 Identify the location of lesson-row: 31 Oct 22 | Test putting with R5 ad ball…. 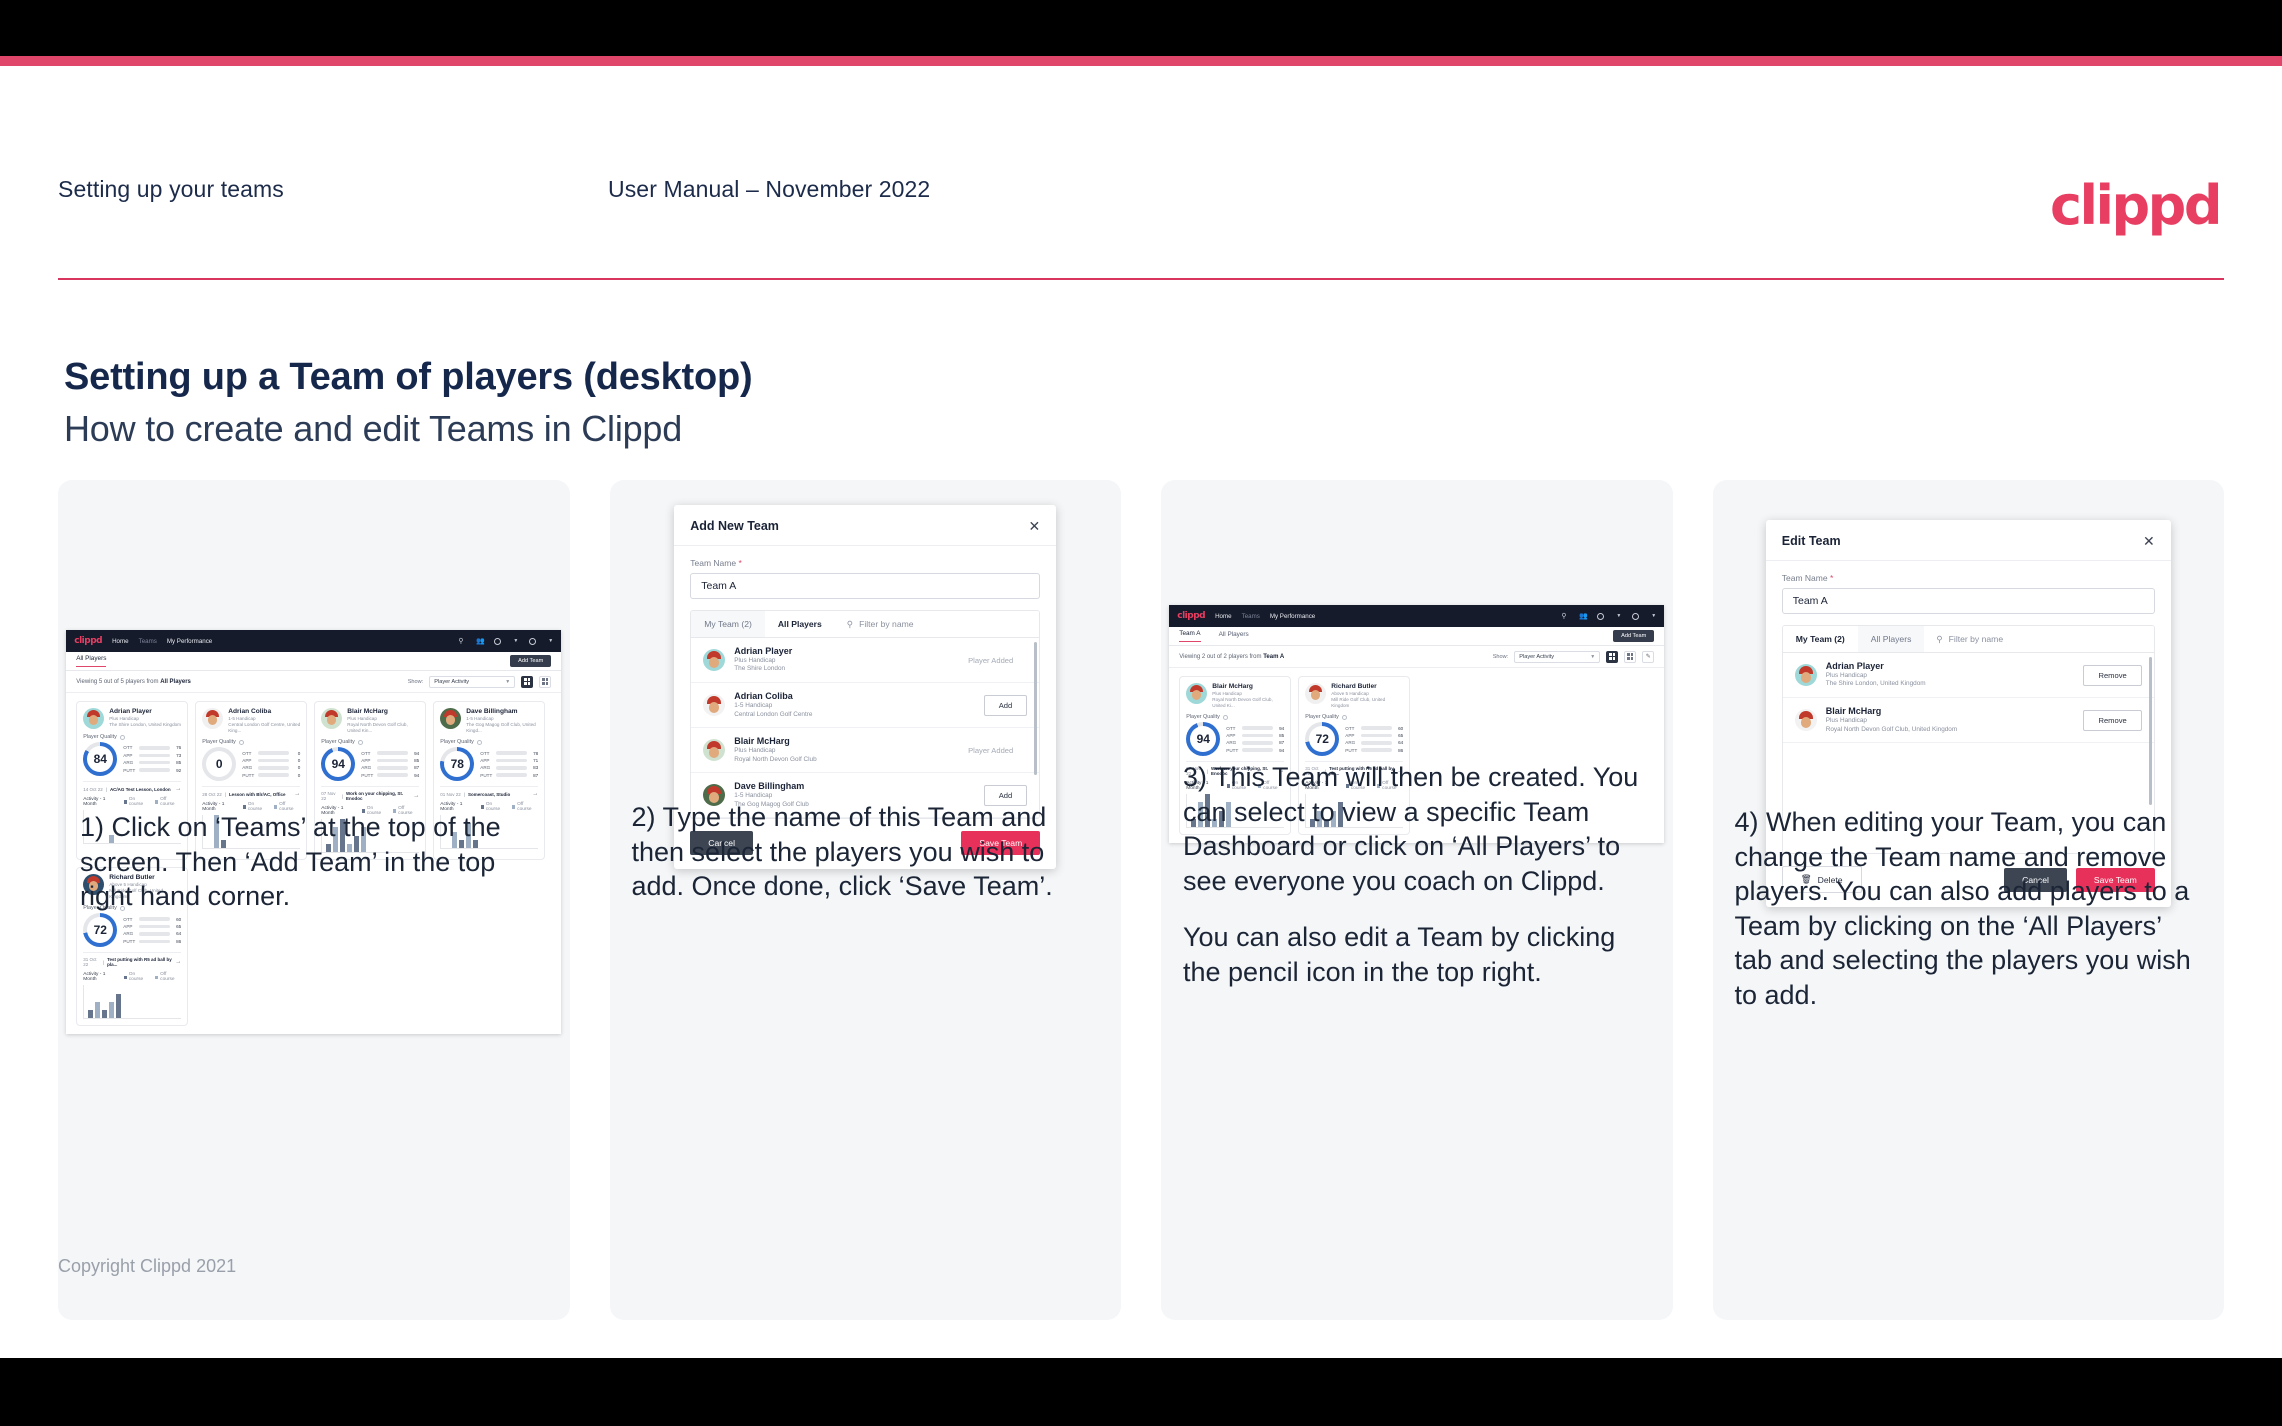
(132, 960).